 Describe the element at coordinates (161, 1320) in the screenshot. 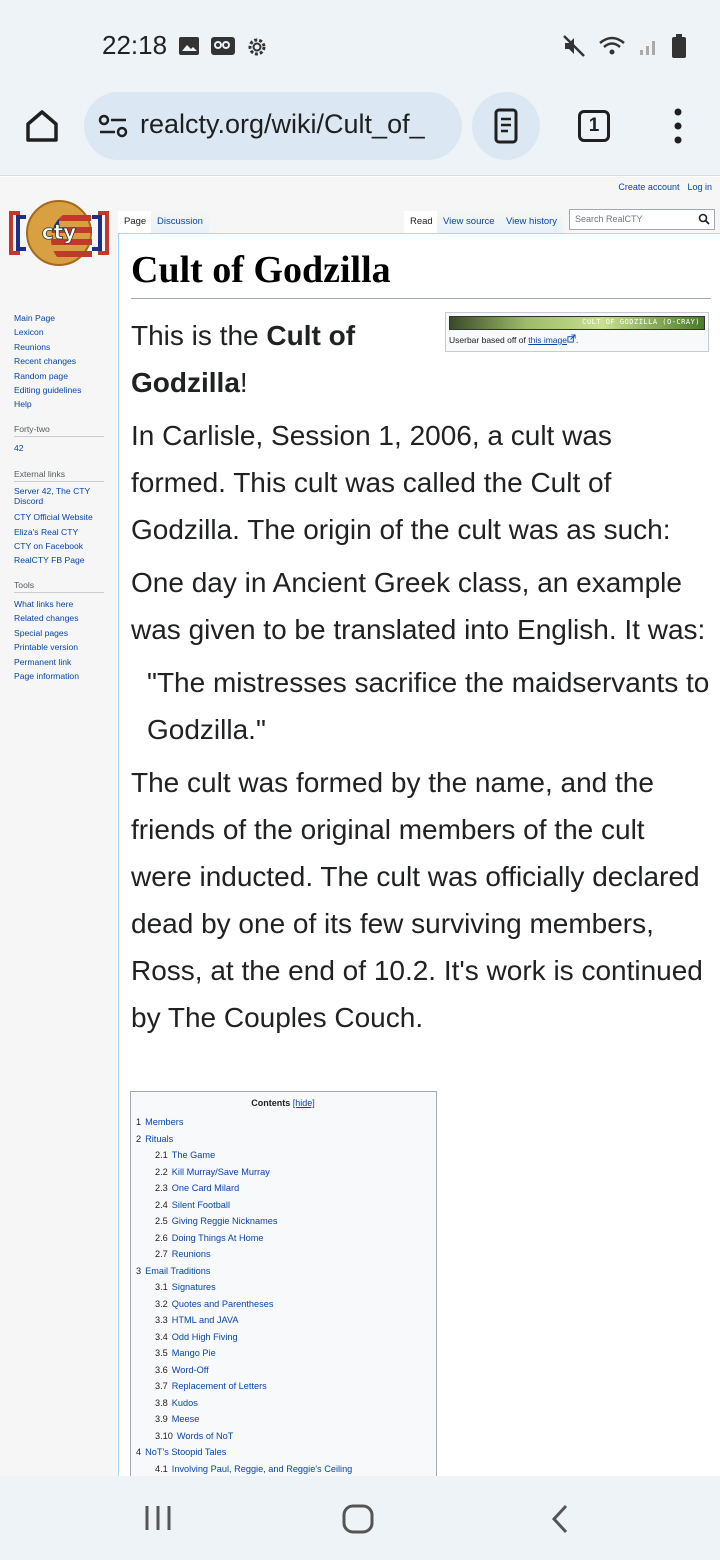

I see `toc-item-number: 3.3` at that location.